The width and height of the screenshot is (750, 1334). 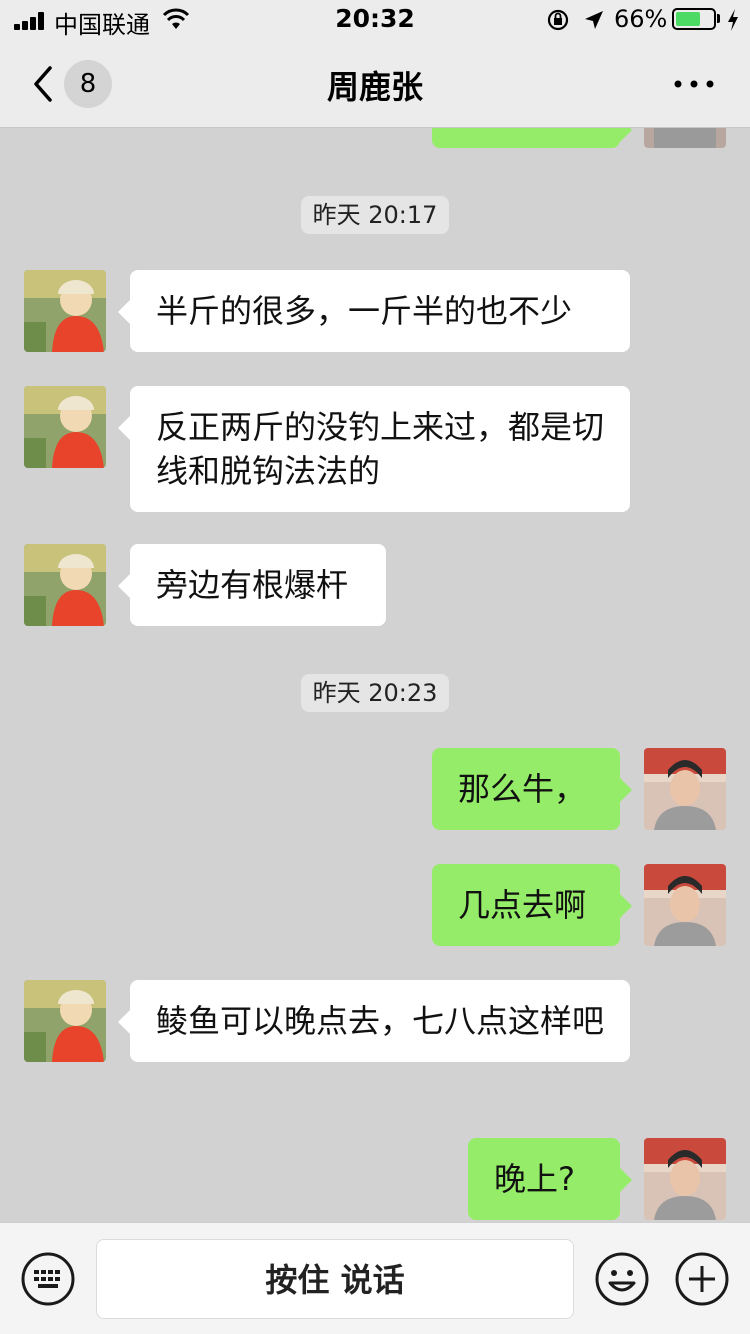 I want to click on timestamp-divider: 昨天 20:23, so click(x=375, y=693).